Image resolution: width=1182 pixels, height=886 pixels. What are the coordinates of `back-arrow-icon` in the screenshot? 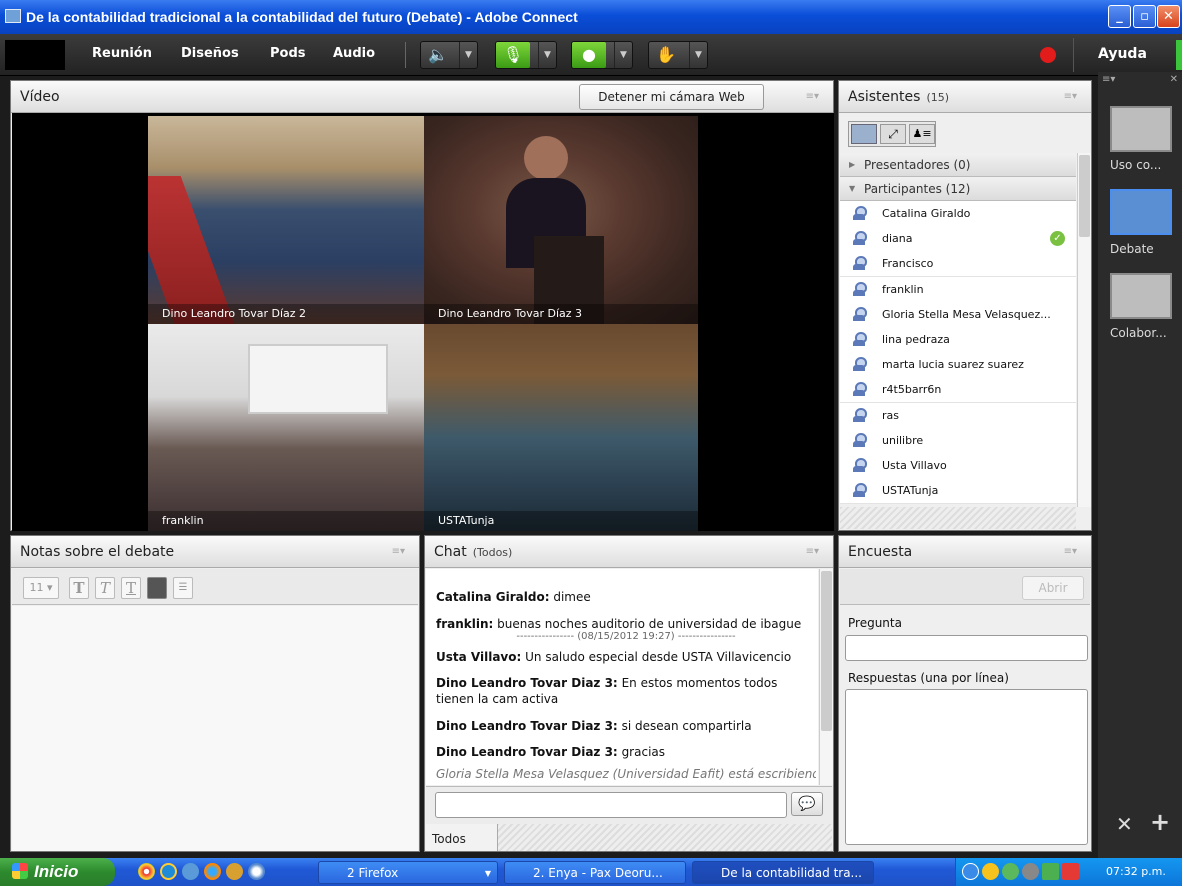 It's located at (970, 871).